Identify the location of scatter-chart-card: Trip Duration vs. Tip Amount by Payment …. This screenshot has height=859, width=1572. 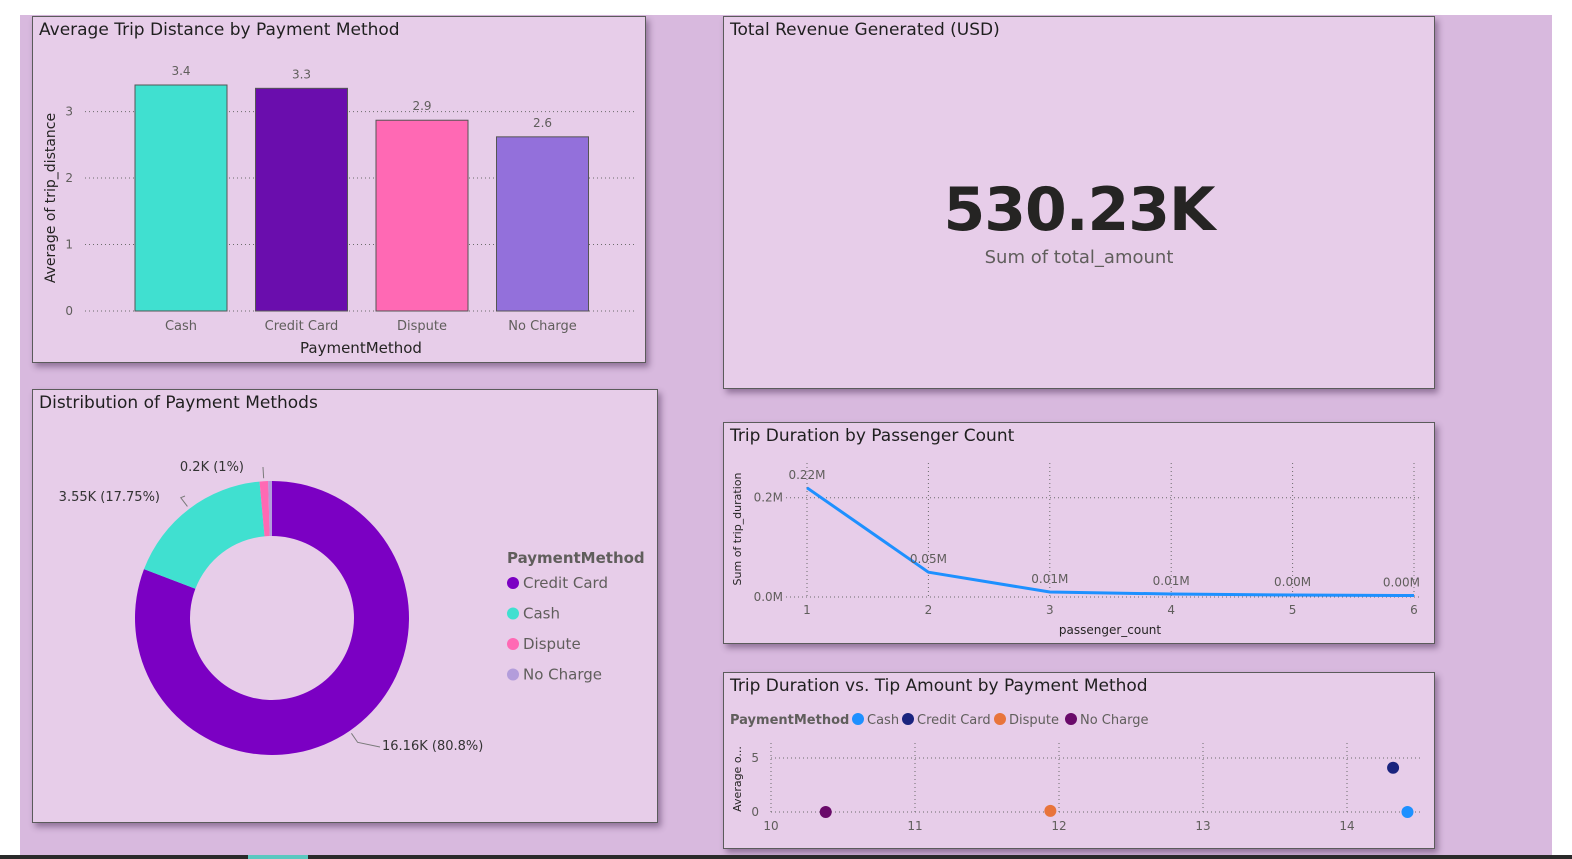
(1079, 760).